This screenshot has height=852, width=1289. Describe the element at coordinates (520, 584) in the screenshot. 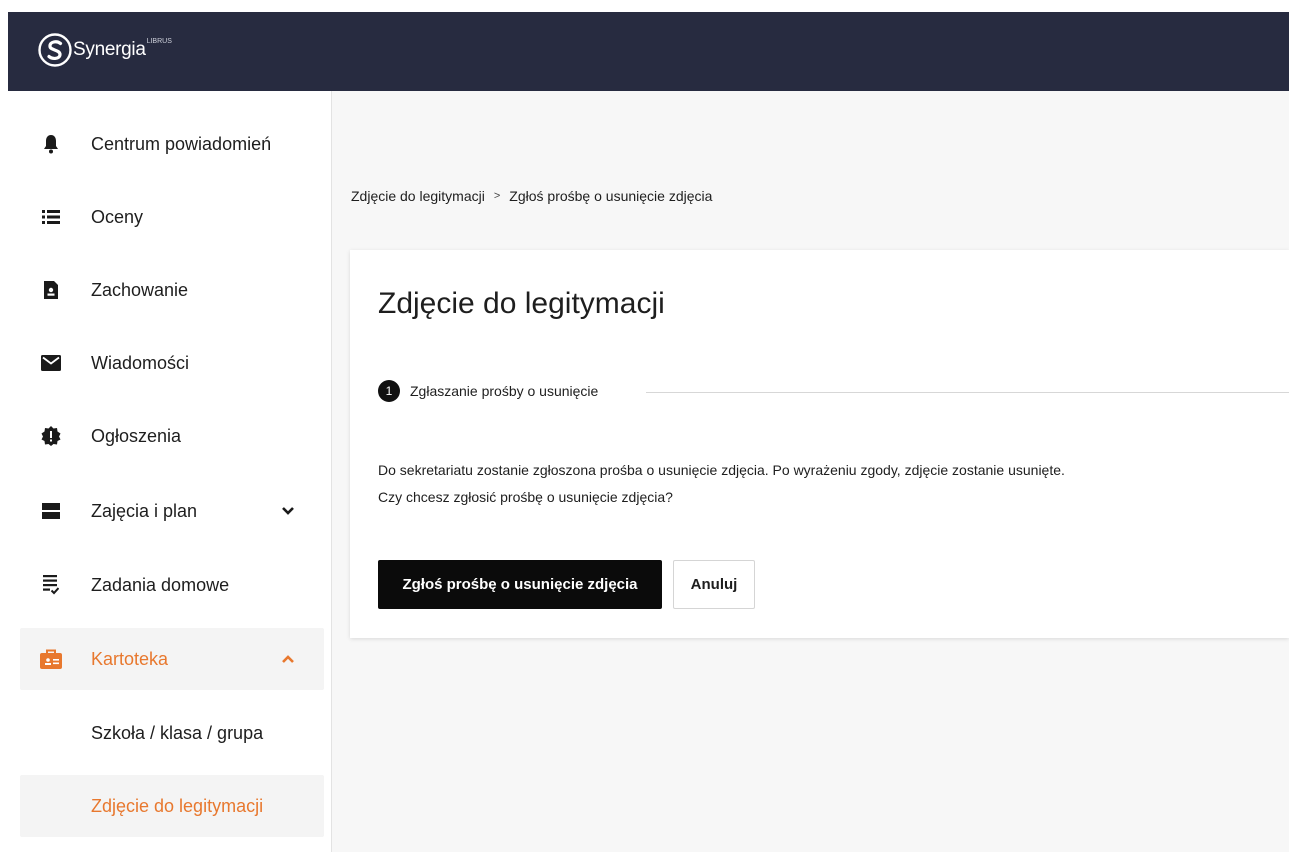

I see `submit-removal-request-button: Zgłoś prośbę o usunięcie zdjęcia` at that location.